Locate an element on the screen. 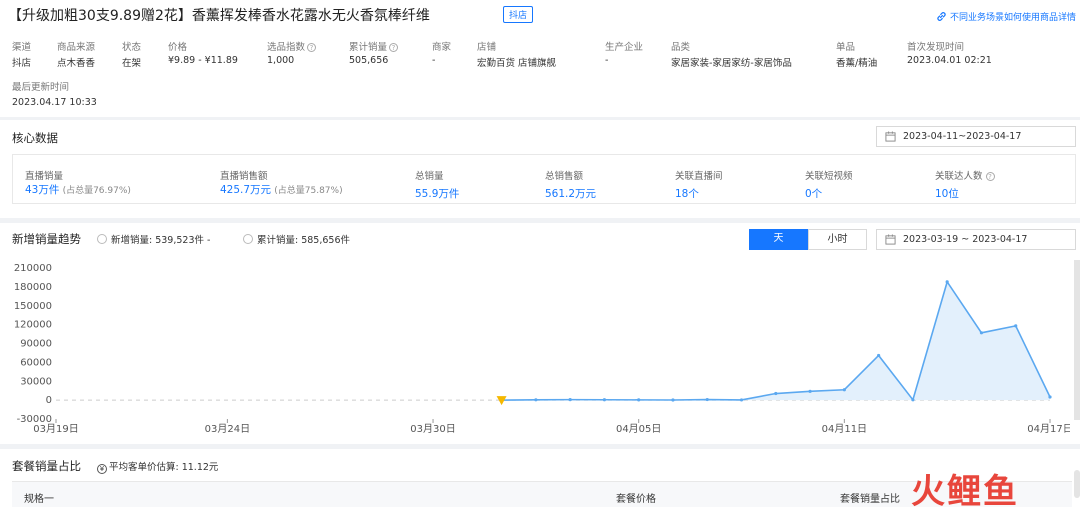 This screenshot has width=1080, height=507. series-area is located at coordinates (776, 341).